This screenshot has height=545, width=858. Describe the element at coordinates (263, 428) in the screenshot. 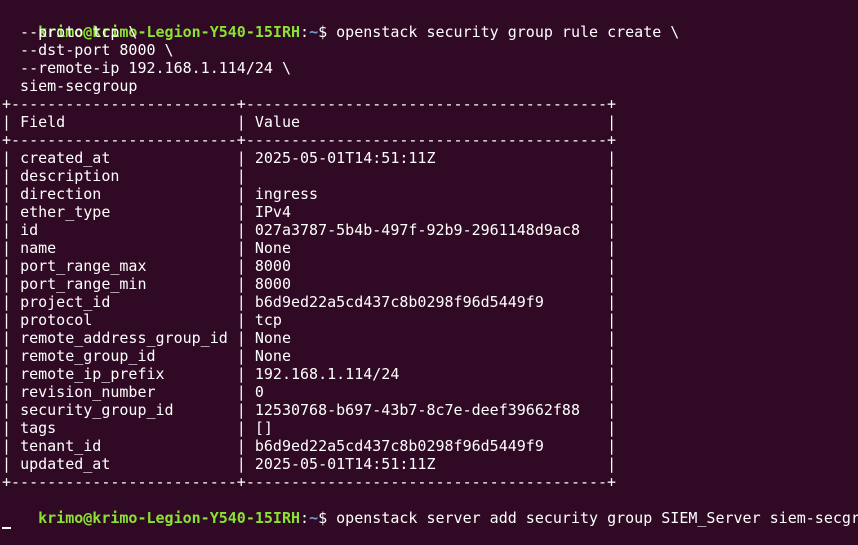

I see `table-cell-value: []` at that location.